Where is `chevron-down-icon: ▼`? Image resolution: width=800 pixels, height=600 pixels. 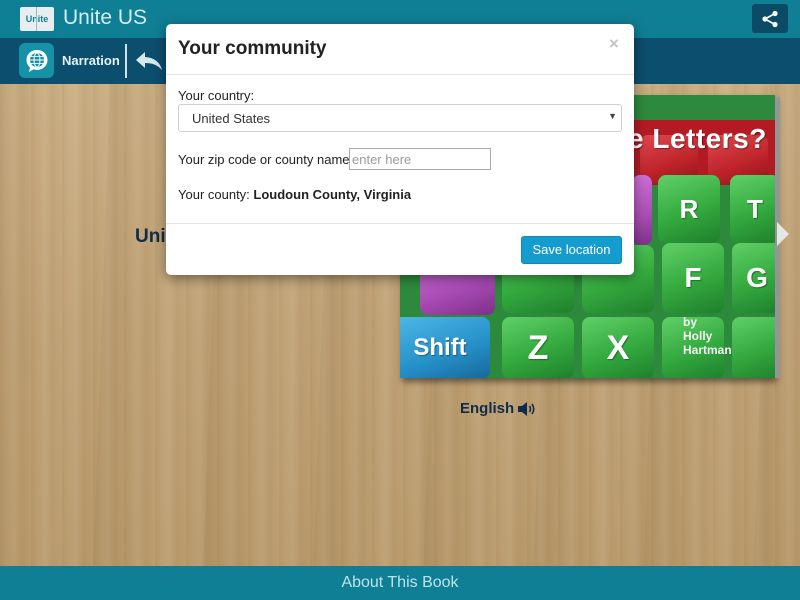
chevron-down-icon: ▼ is located at coordinates (612, 116).